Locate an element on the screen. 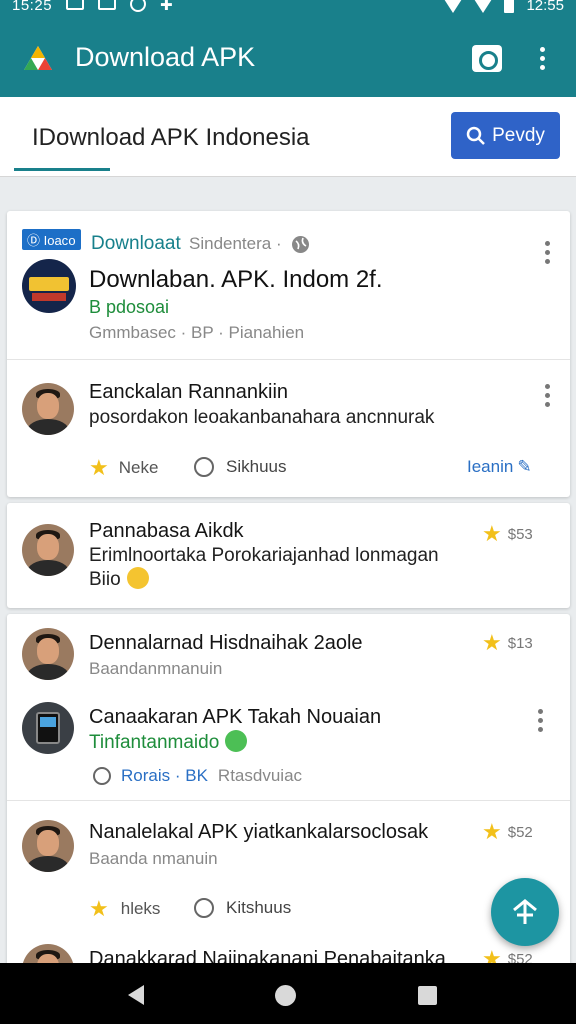  reply-button: Kitshuus is located at coordinates (242, 908).